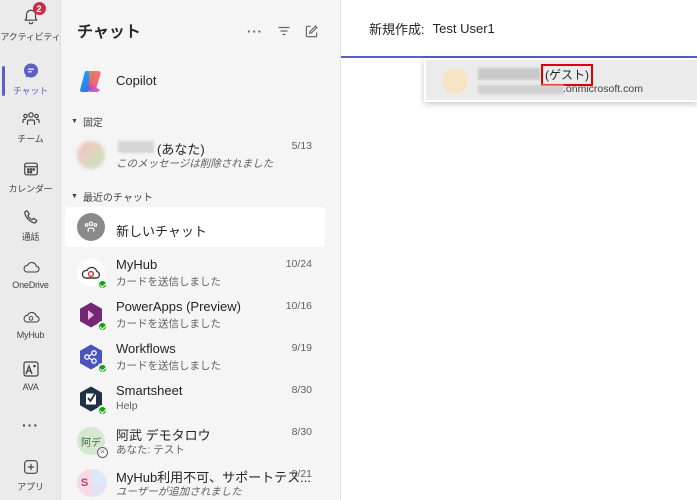 This screenshot has width=697, height=500. I want to click on chat-item-new-chat: 新しいチャット, so click(195, 227).